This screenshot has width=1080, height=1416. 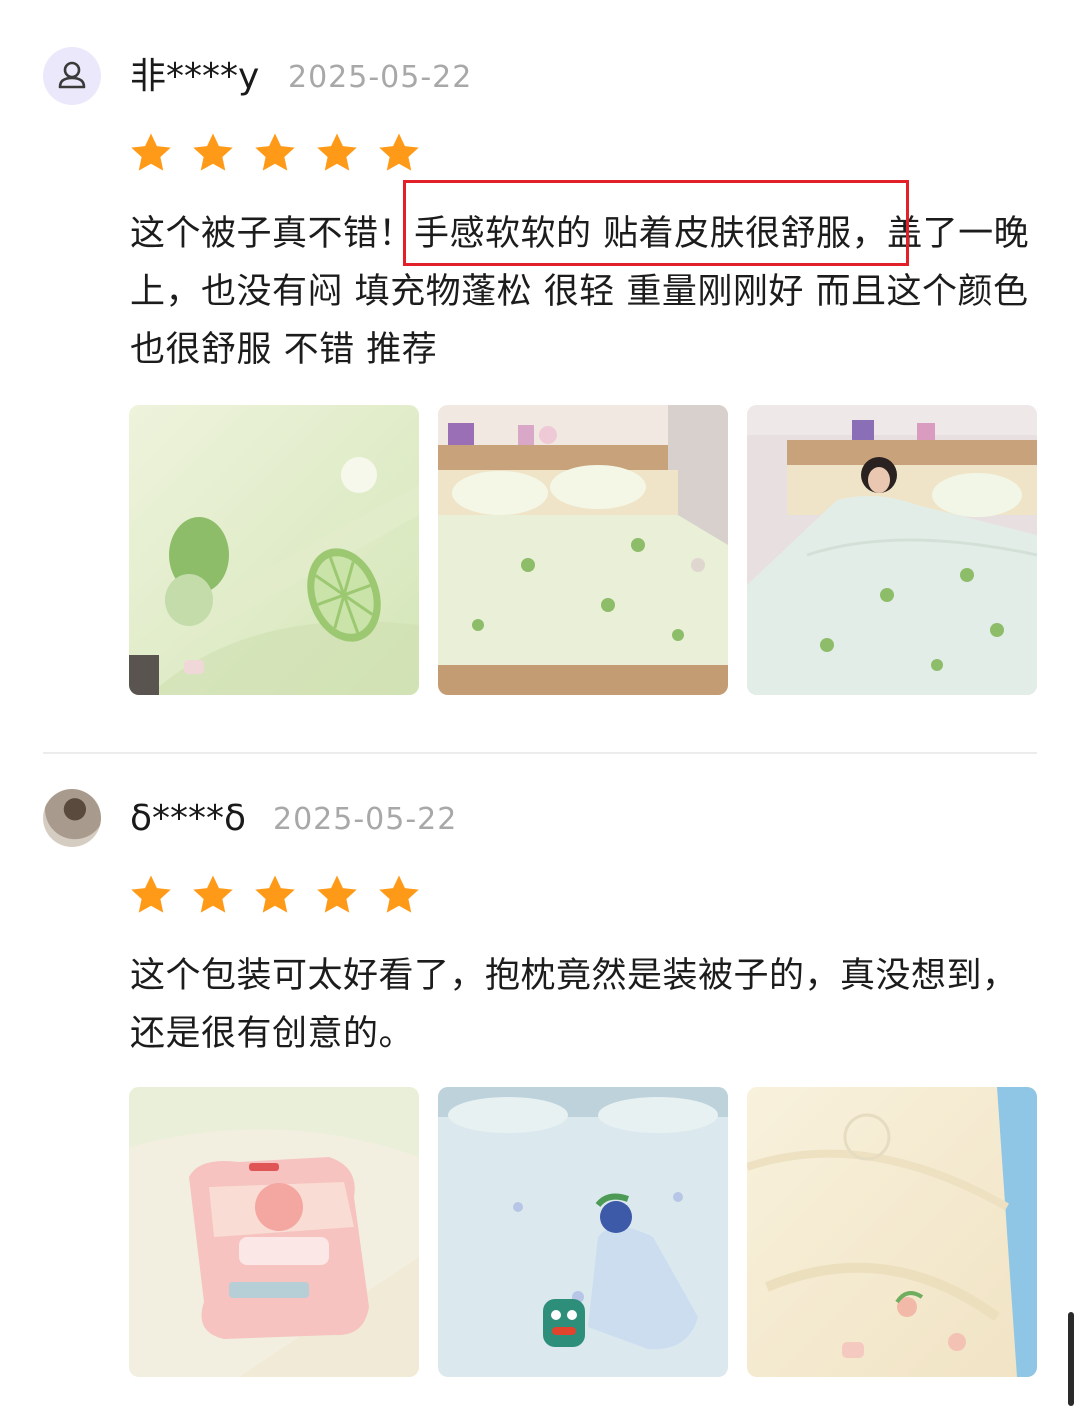 What do you see at coordinates (188, 818) in the screenshot?
I see `username: δ****δ` at bounding box center [188, 818].